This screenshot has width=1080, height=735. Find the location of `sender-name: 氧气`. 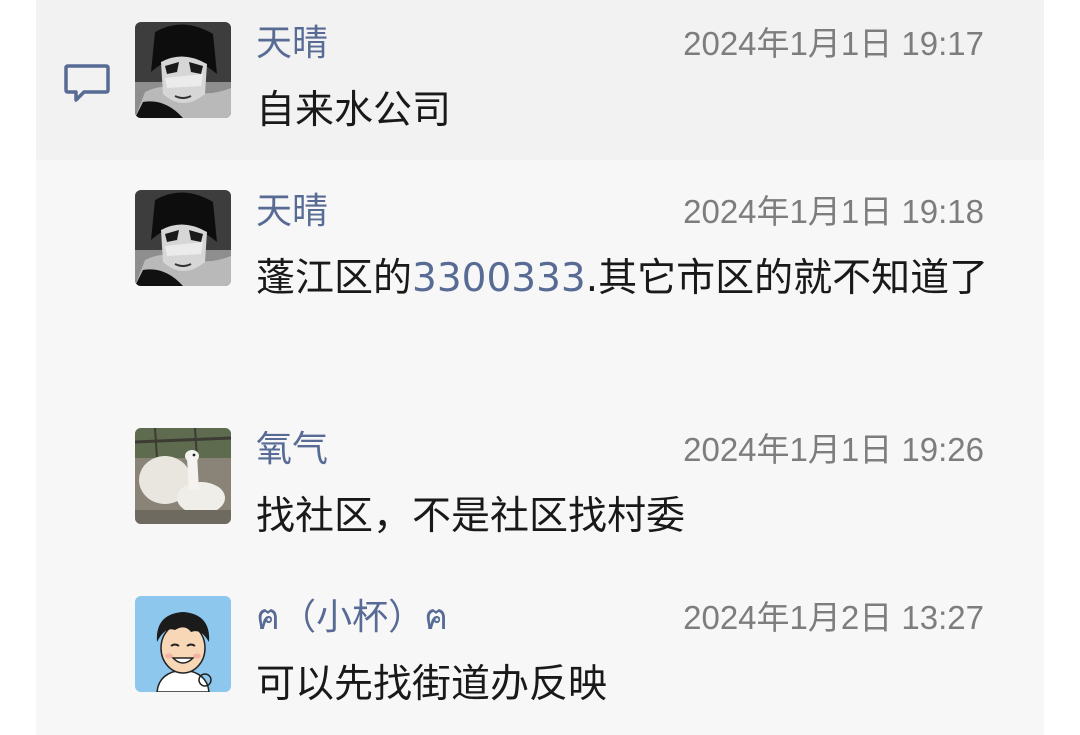

sender-name: 氧气 is located at coordinates (292, 450).